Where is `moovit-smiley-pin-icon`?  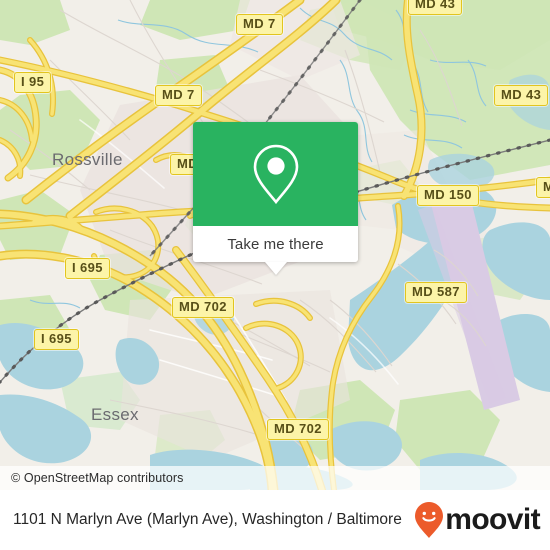
moovit-smiley-pin-icon is located at coordinates (429, 520).